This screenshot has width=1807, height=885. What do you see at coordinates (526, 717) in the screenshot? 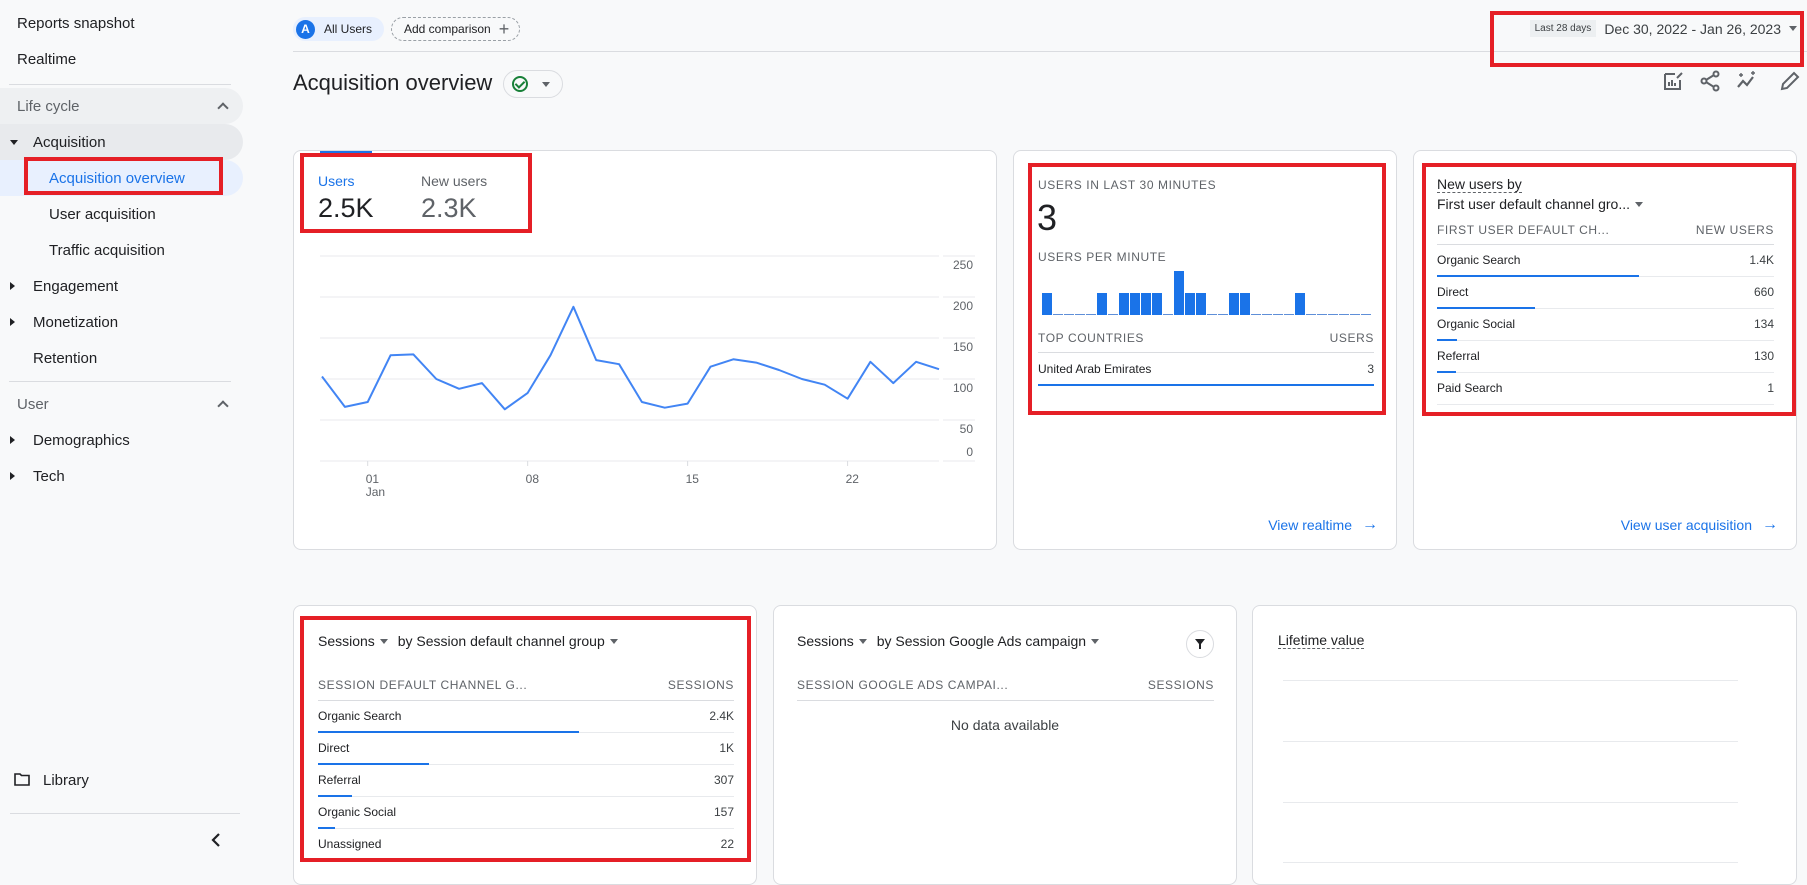
I see `channel-row: Organic Search2.4K` at bounding box center [526, 717].